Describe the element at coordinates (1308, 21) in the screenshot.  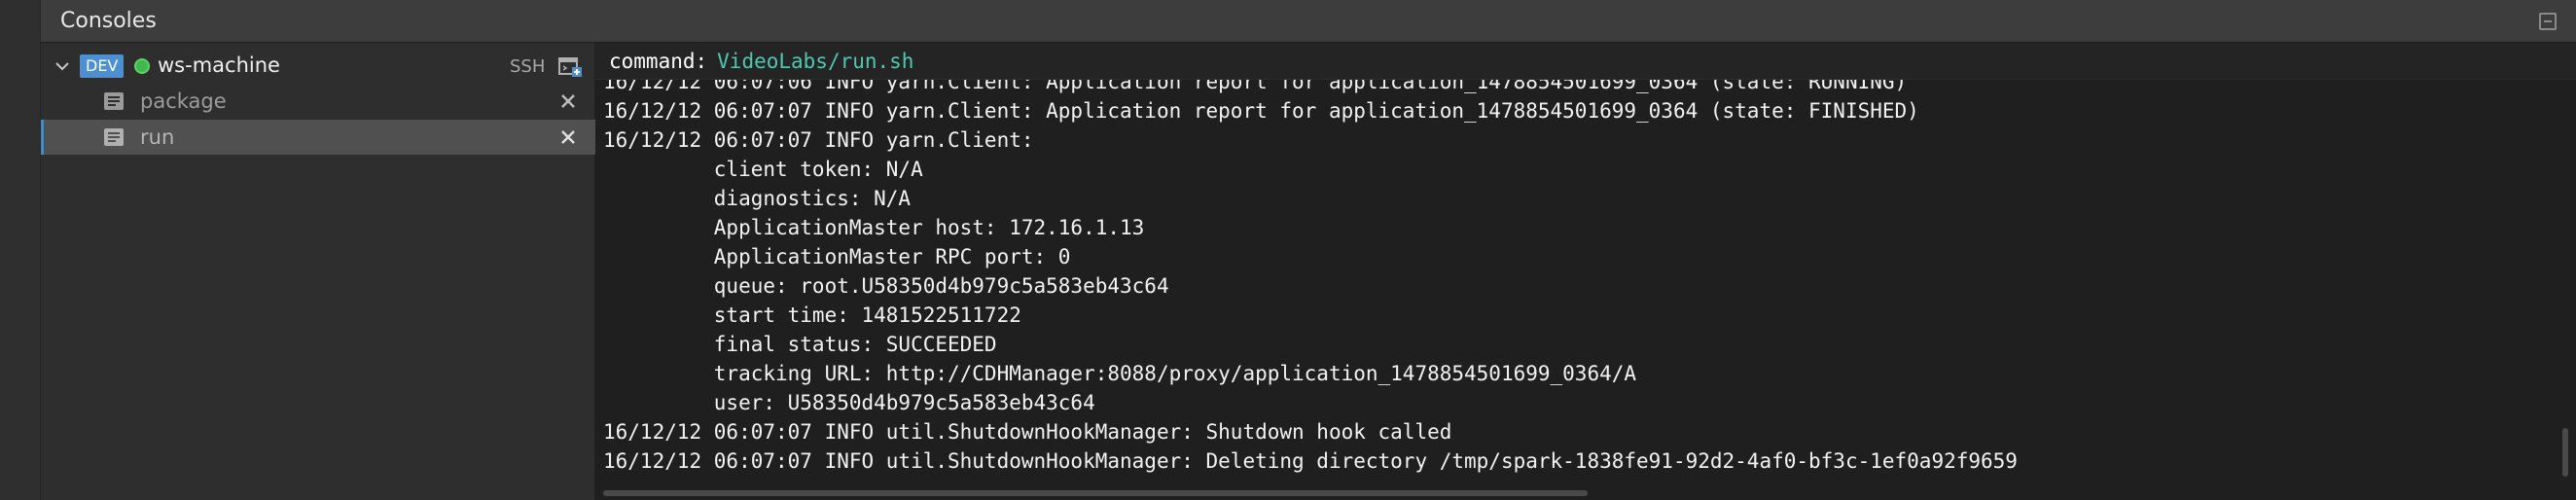
I see `consoles-panel-header: Consoles` at that location.